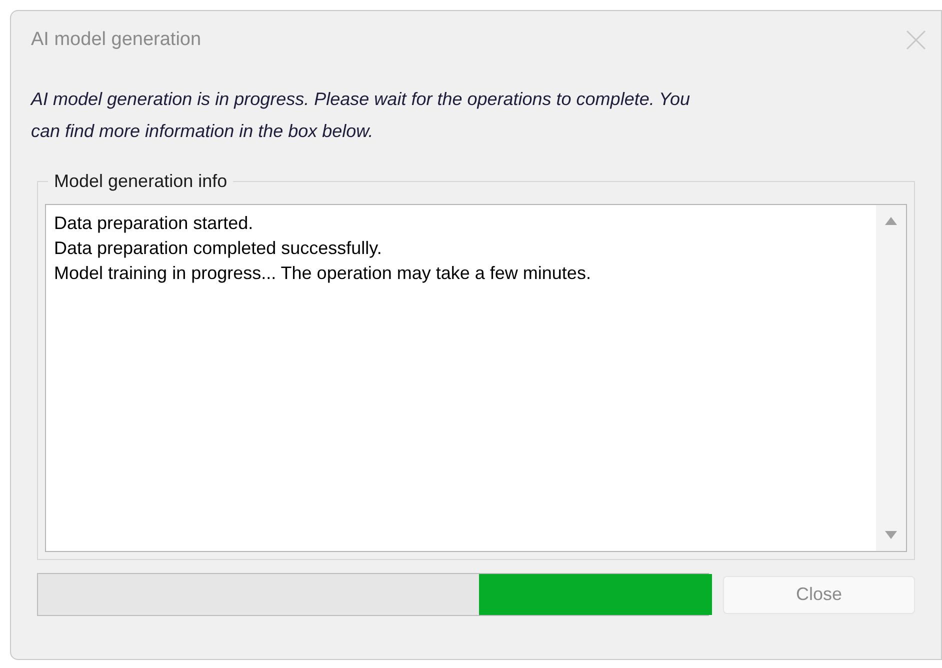  I want to click on scrollbar, so click(891, 378).